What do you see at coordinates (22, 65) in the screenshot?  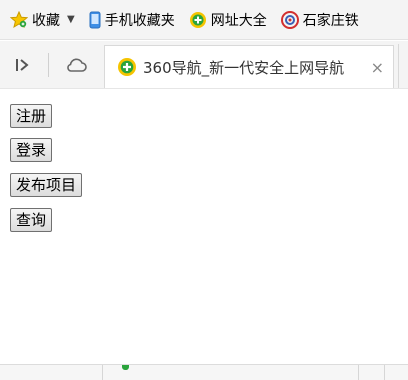 I see `sidebar-toggle-icon` at bounding box center [22, 65].